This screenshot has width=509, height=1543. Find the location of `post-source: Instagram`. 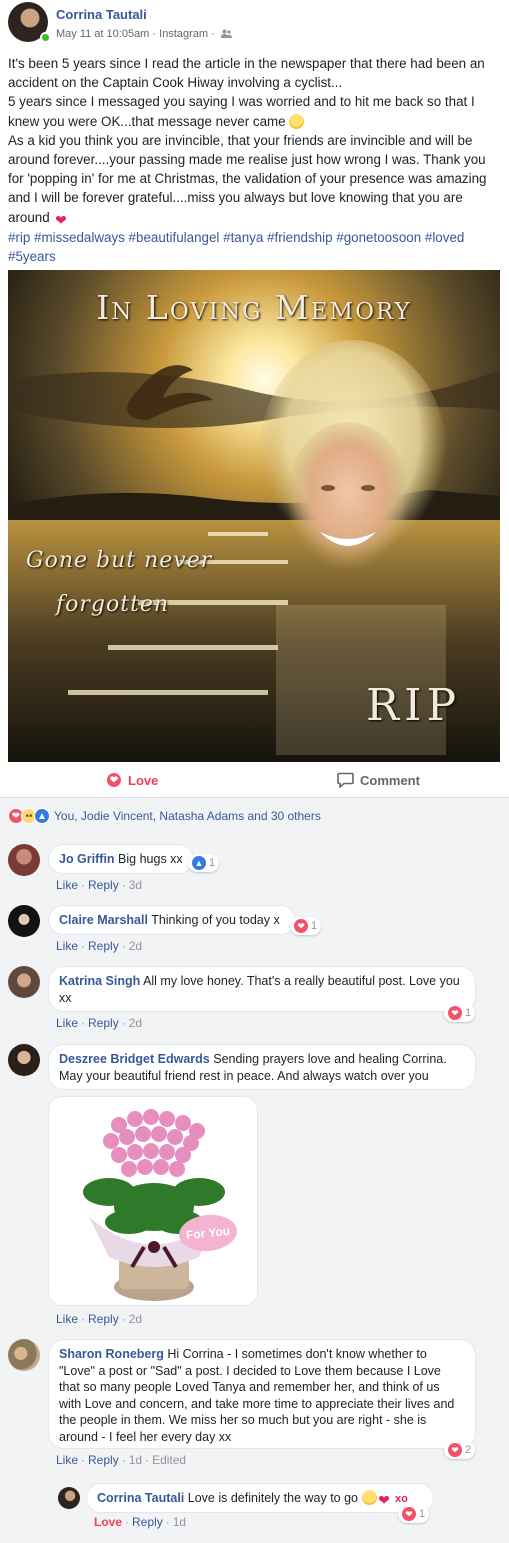

post-source: Instagram is located at coordinates (183, 34).